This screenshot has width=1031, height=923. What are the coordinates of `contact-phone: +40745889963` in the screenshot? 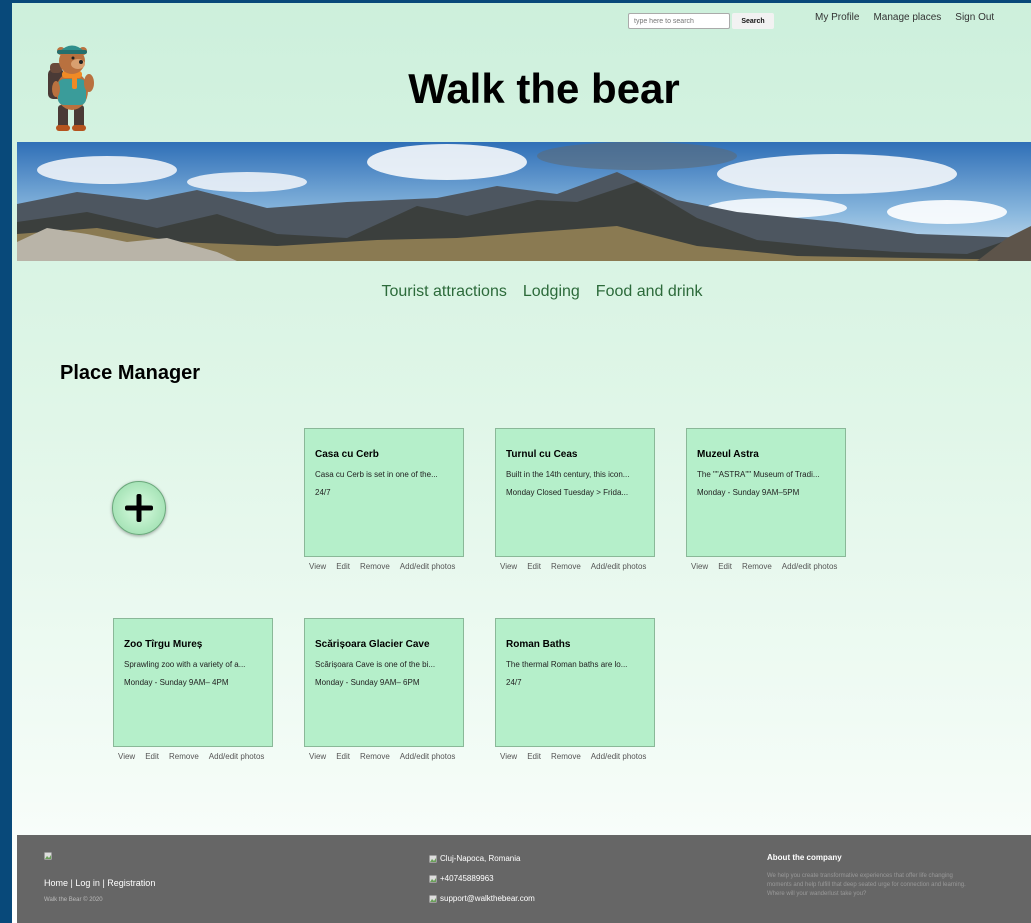 It's located at (461, 878).